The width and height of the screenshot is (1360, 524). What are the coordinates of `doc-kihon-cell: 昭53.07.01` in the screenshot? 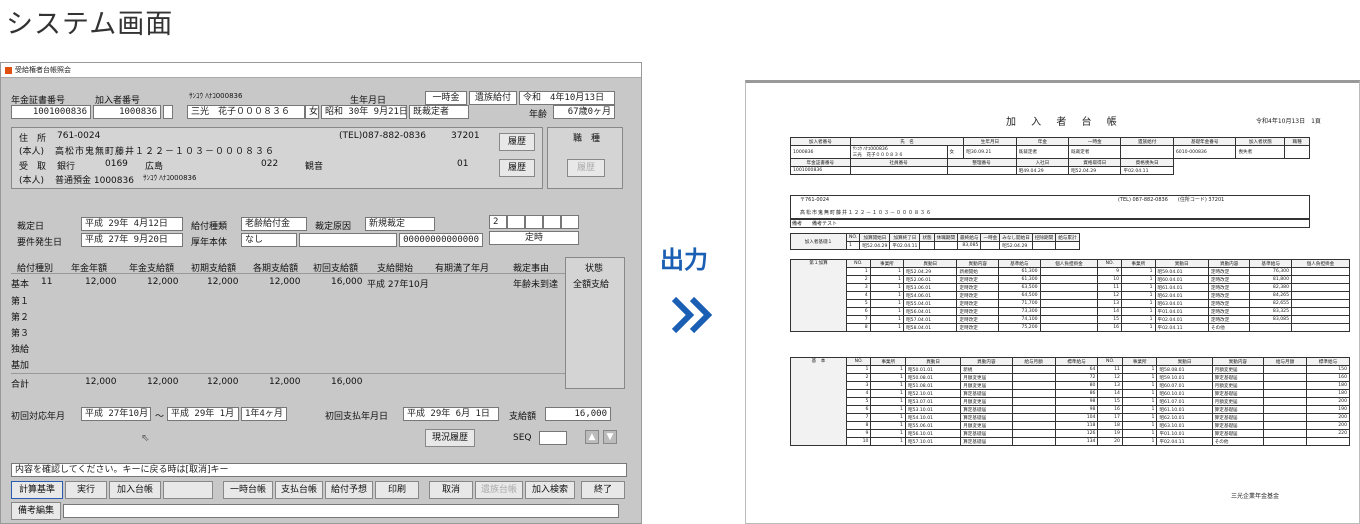 It's located at (933, 401).